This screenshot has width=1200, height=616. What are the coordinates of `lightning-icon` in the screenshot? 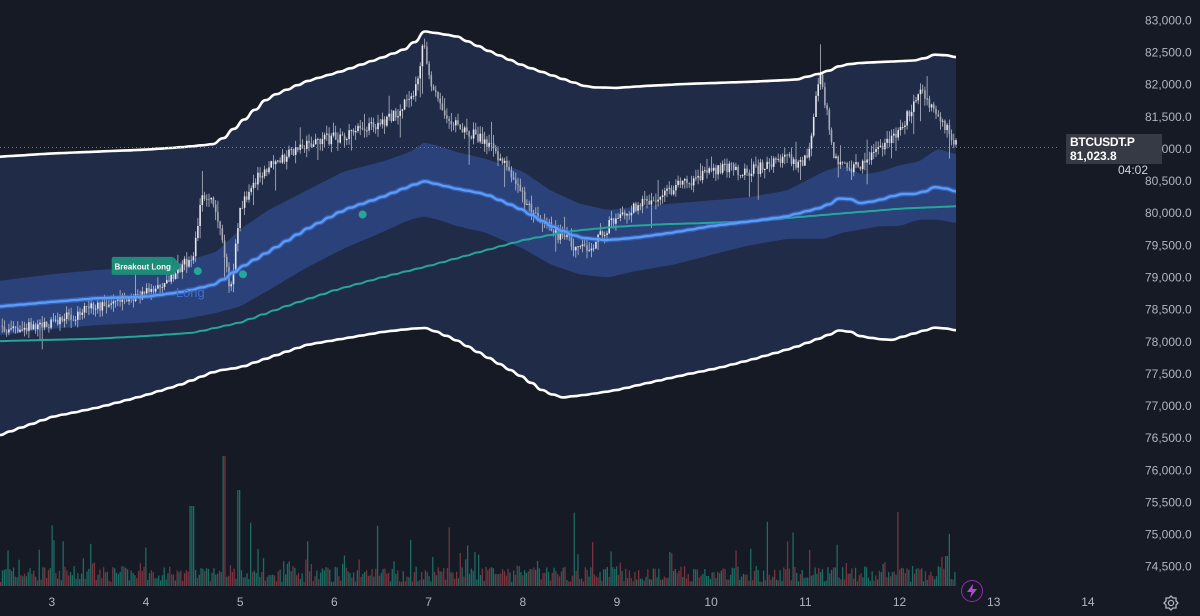 It's located at (972, 591).